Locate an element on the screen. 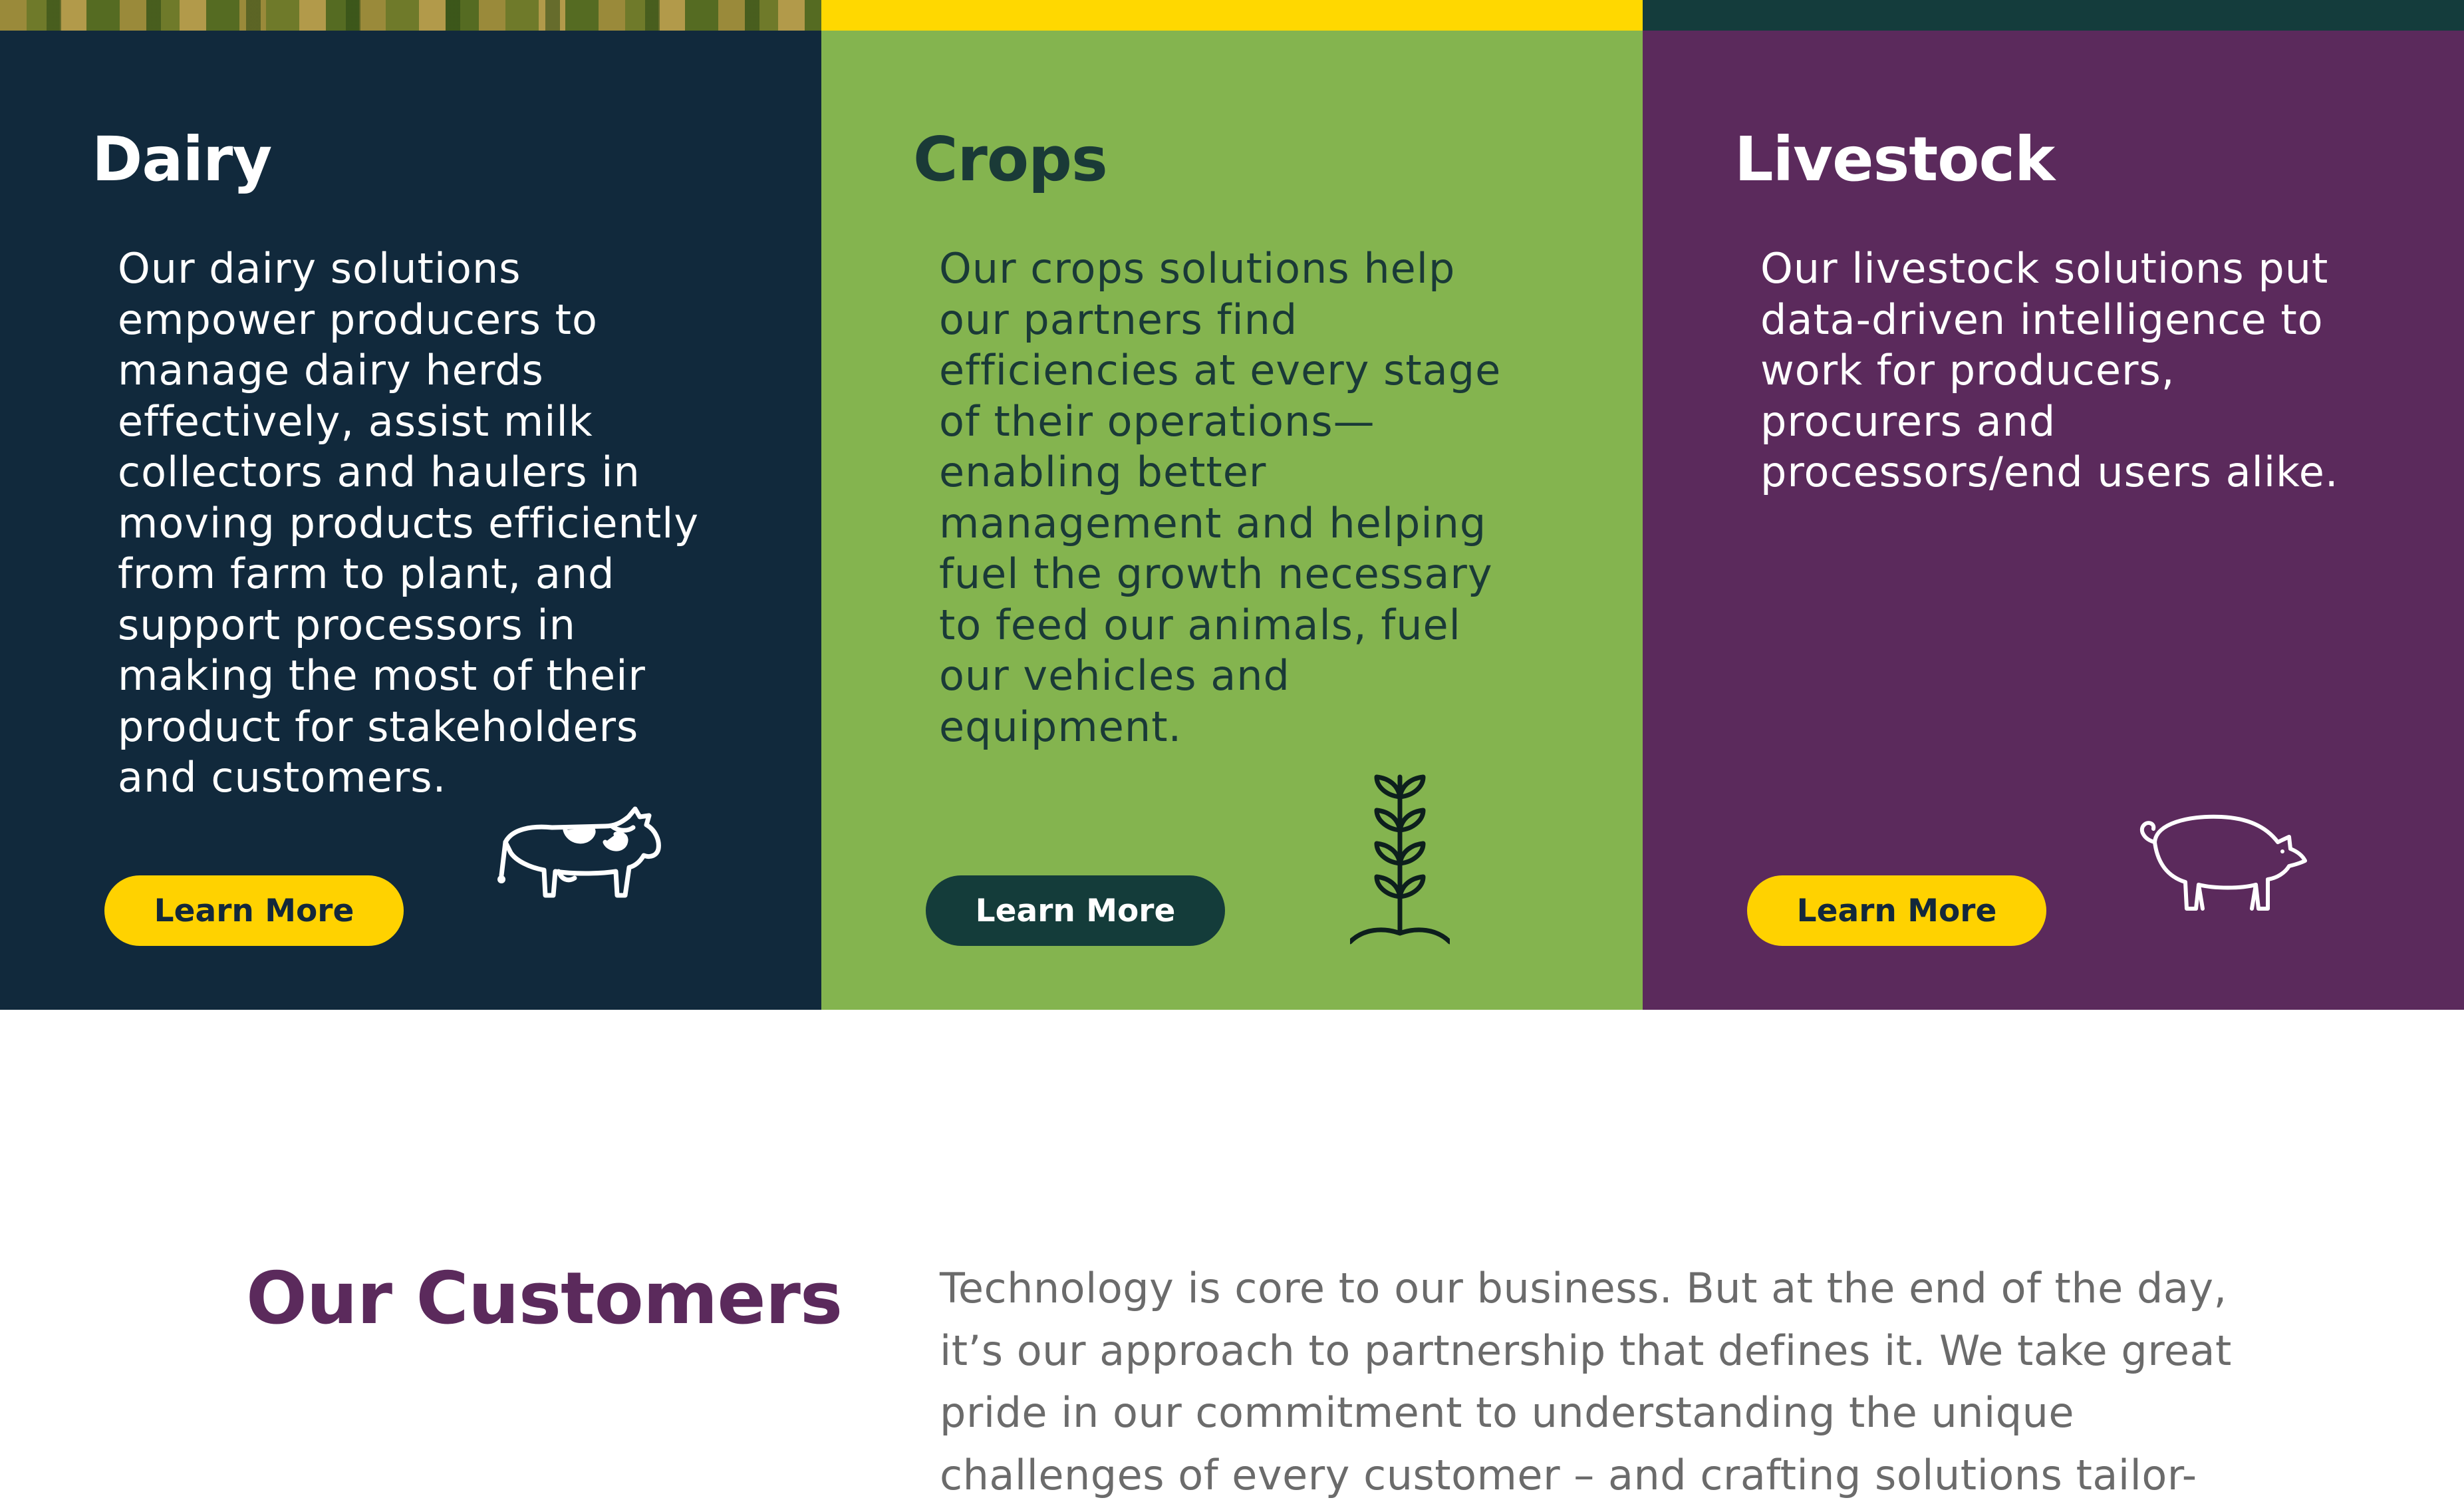 The height and width of the screenshot is (1506, 2464). customers-heading: Our Customers is located at coordinates (544, 1298).